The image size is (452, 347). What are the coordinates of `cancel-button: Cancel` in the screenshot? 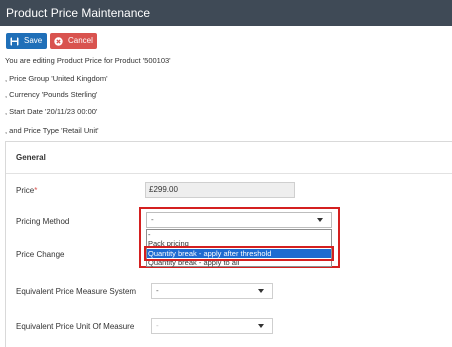 It's located at (73, 41).